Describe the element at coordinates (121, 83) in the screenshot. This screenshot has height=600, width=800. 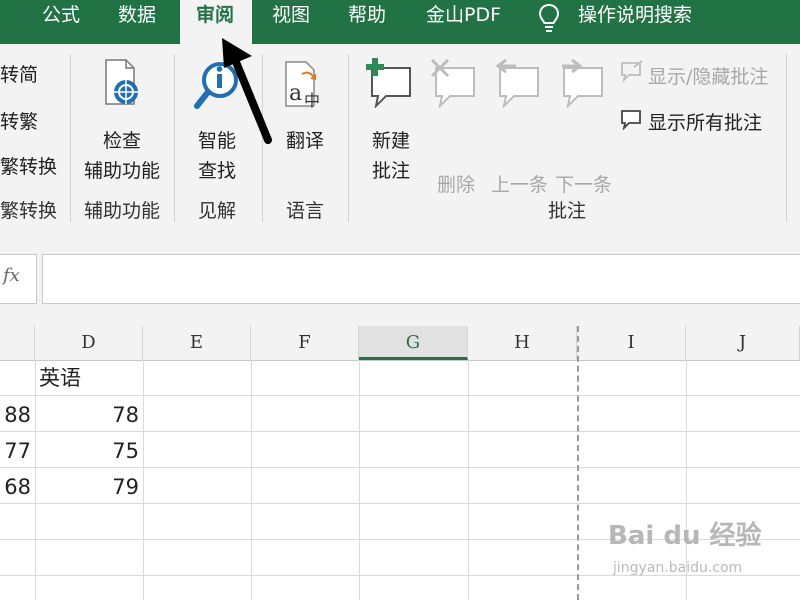
I see `accessibility-check-icon` at that location.